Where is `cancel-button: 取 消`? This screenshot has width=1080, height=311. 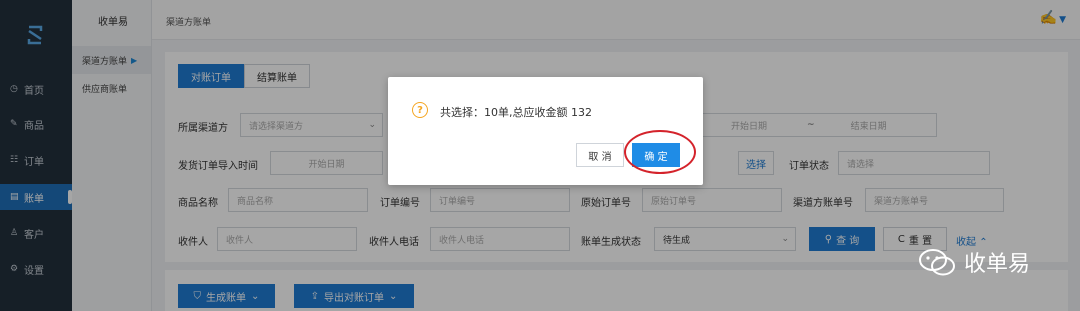
cancel-button: 取 消 is located at coordinates (600, 155).